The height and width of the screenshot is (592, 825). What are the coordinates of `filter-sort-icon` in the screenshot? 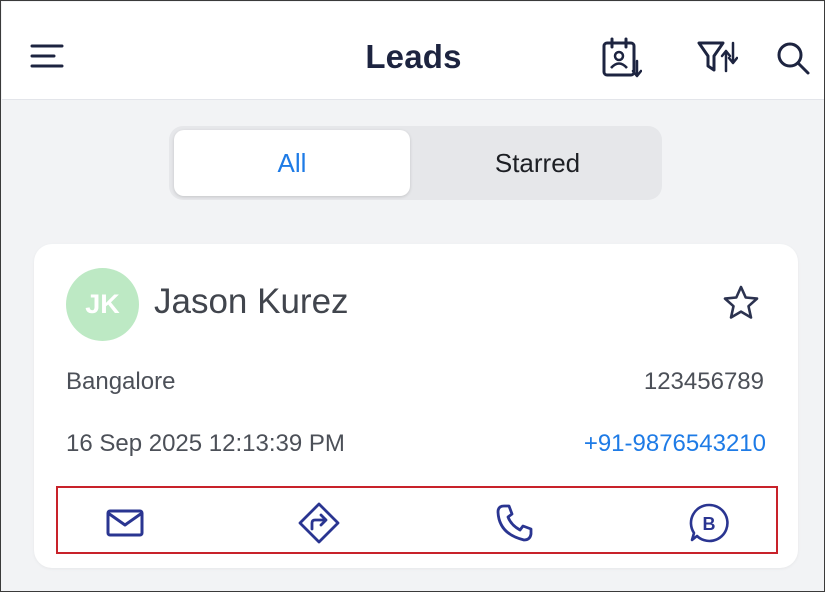 It's located at (717, 58).